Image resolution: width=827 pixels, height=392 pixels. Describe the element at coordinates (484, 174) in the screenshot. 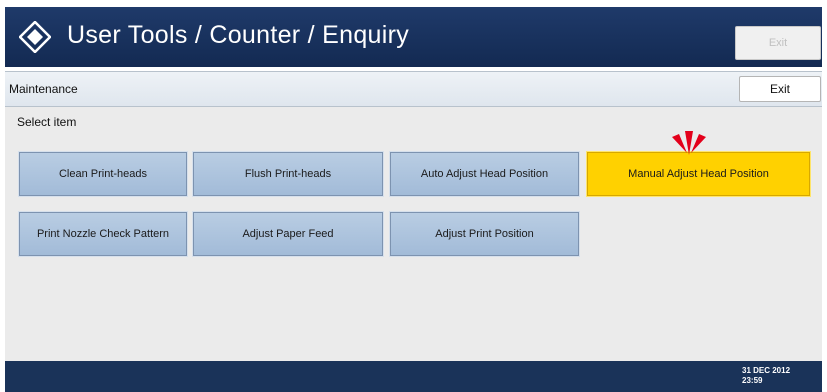

I see `auto-adjust-head-position-button: Auto Adjust Head Position` at that location.